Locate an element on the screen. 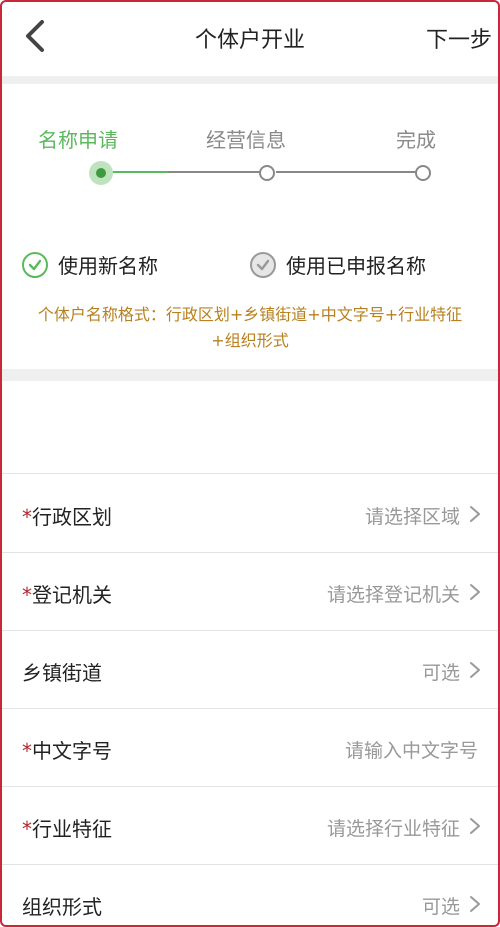  form-row-chinese-name: *中文字号 请输入中文字号 is located at coordinates (250, 748).